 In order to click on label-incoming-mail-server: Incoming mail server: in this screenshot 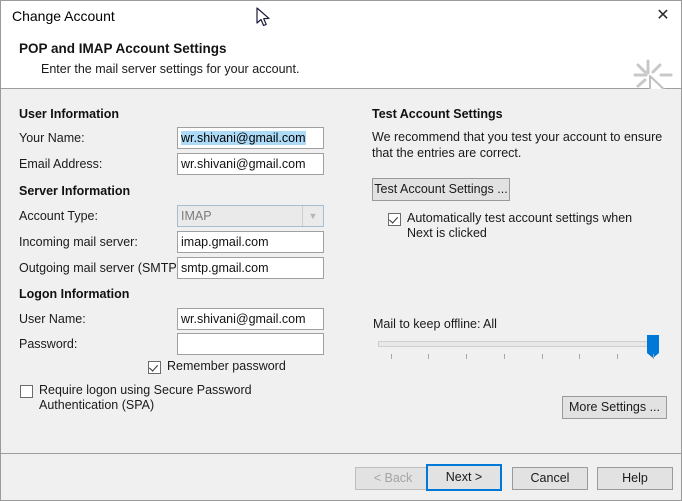, I will do `click(78, 242)`.